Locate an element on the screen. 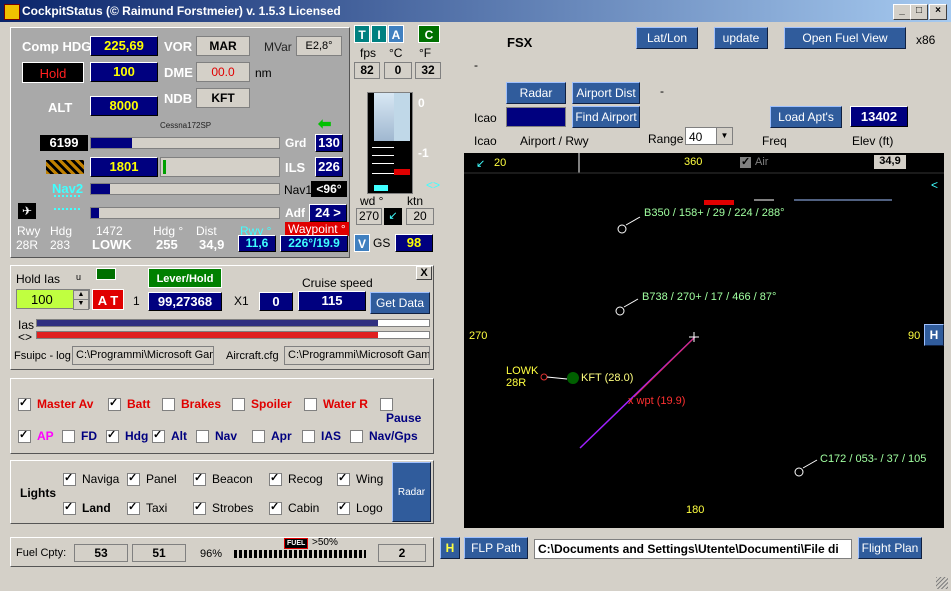 This screenshot has height=591, width=951. flp-path-button: FLP Path is located at coordinates (496, 548).